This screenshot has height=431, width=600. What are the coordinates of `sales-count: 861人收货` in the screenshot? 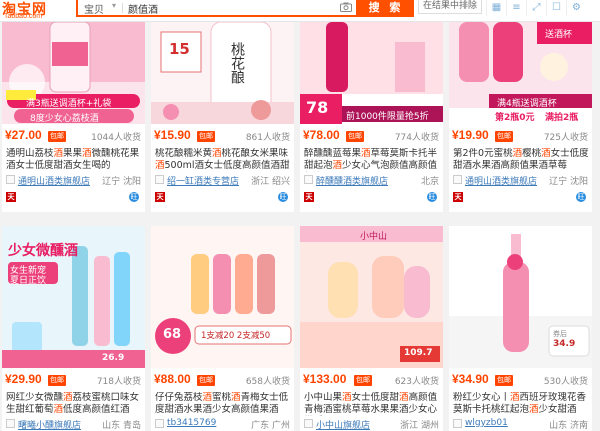 It's located at (267, 138).